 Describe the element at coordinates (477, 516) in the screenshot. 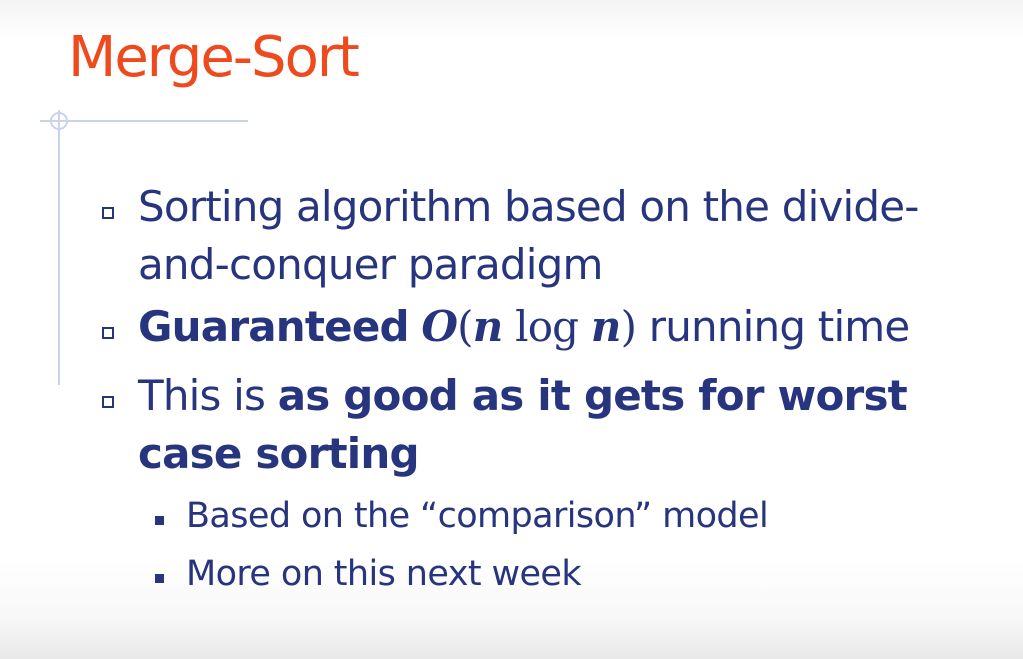

I see `subbullet-1-text: Based on the “comparison” model` at that location.